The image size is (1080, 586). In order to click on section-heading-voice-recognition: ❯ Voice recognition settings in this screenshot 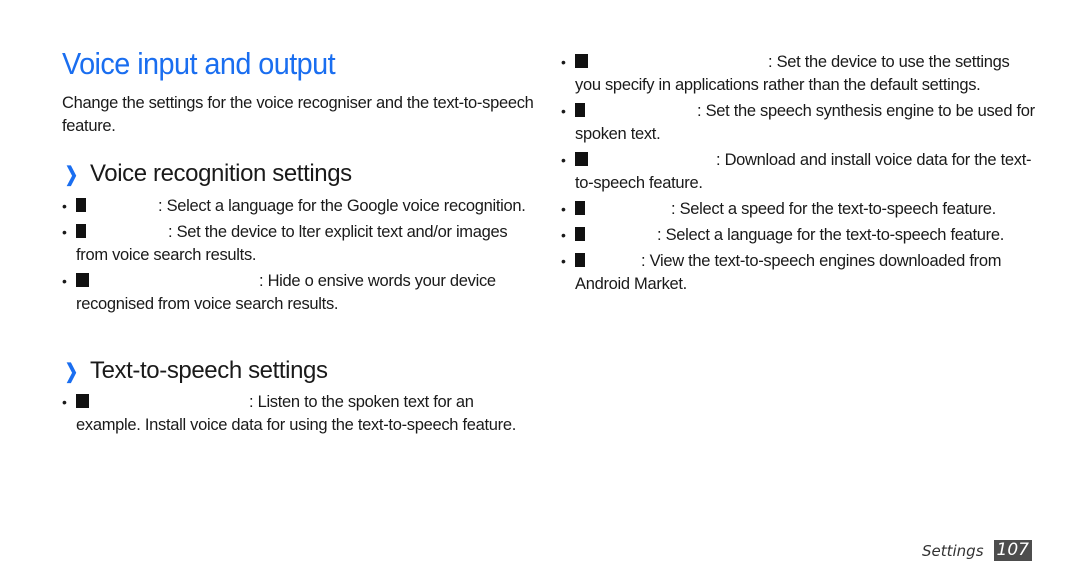, I will do `click(207, 174)`.